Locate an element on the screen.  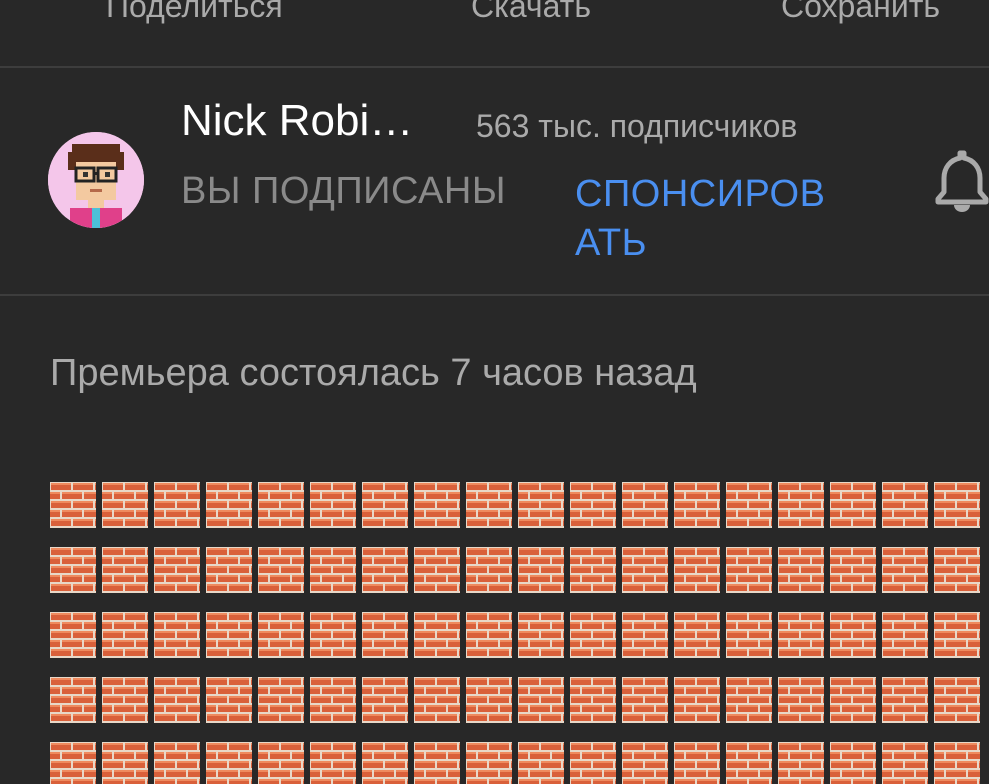
subscriber-count: 563 тыс. подписчиков is located at coordinates (637, 126).